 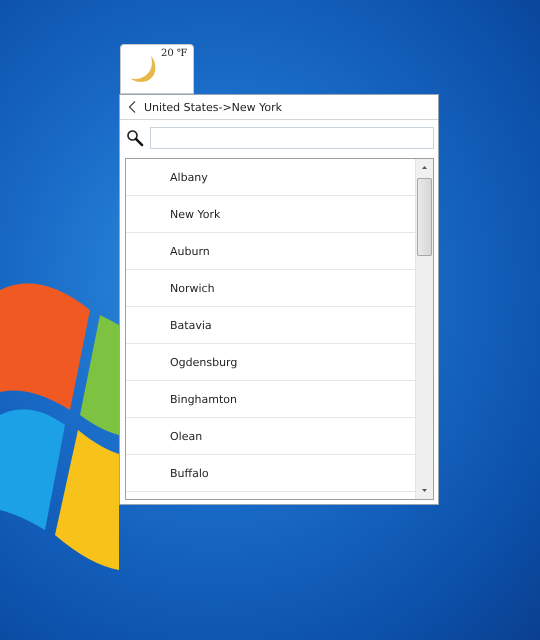 I want to click on weather-gadget: 20 ℉, so click(x=157, y=69).